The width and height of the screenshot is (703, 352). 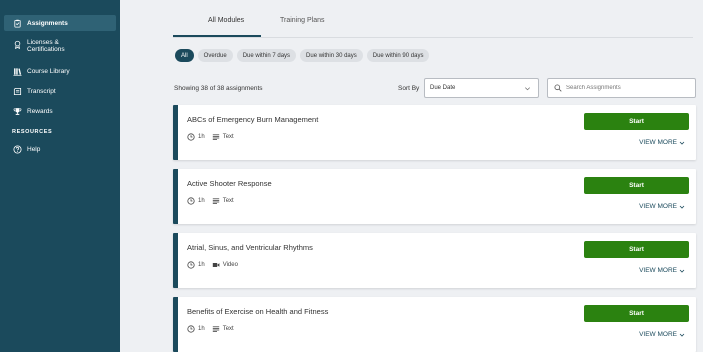 I want to click on sidebar-item-label: Assignments, so click(x=47, y=23).